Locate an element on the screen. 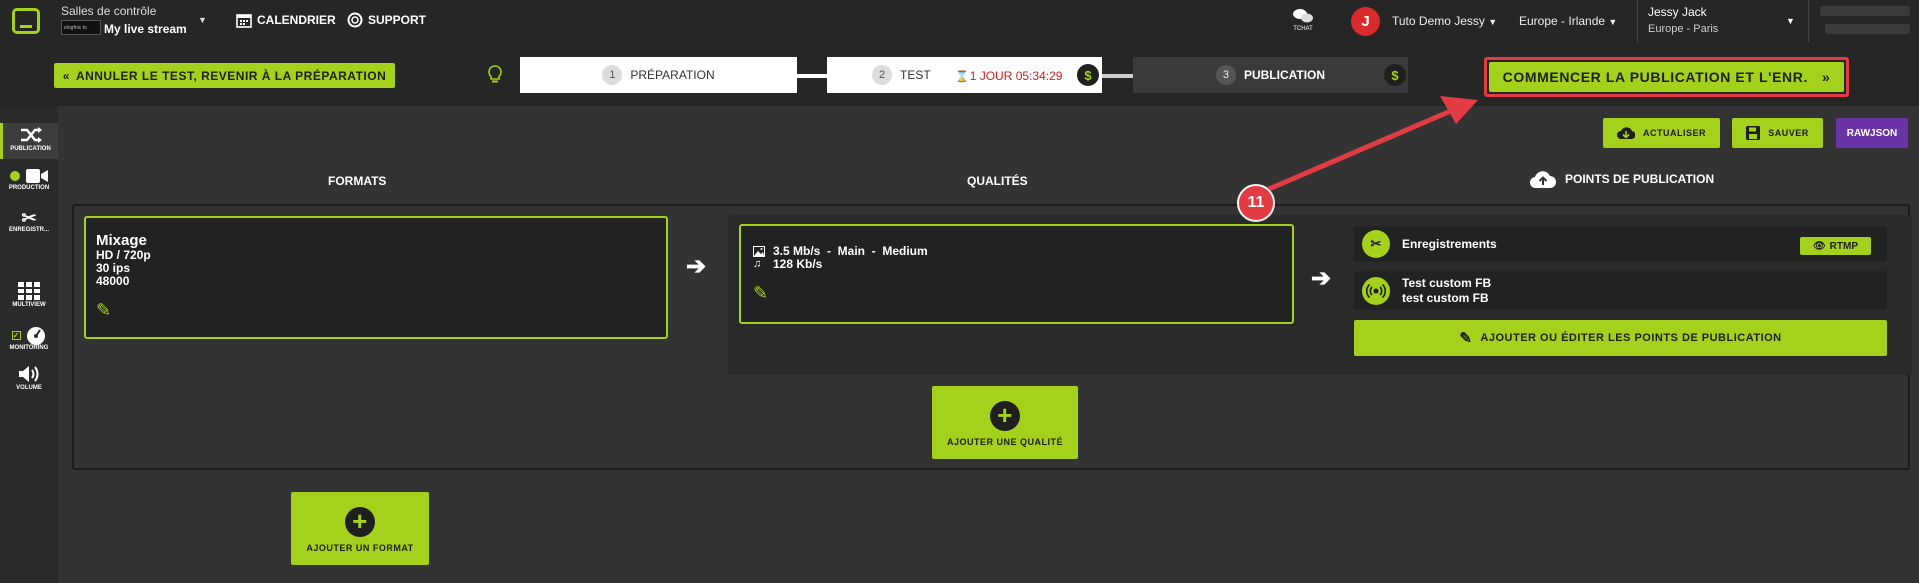  user-chevron-down-icon: ▼ is located at coordinates (1790, 21).